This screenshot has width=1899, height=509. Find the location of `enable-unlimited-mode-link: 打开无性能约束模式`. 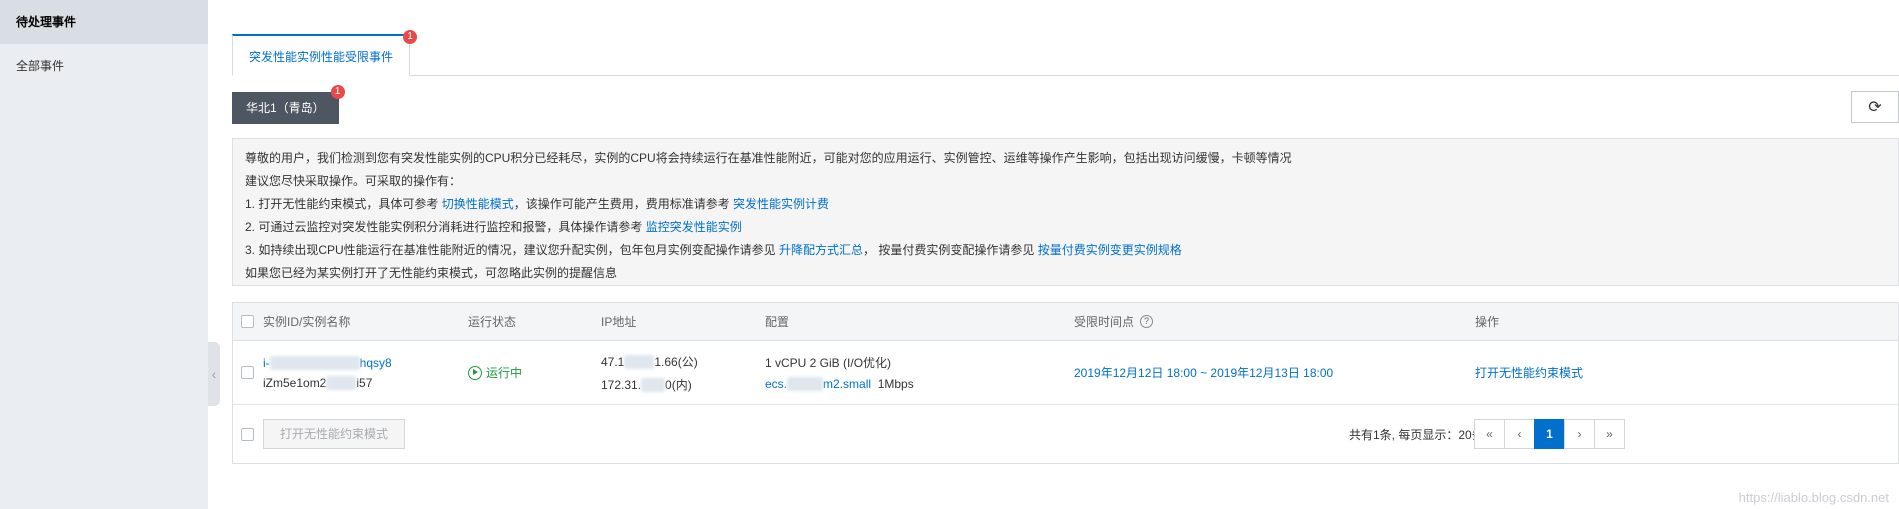

enable-unlimited-mode-link: 打开无性能约束模式 is located at coordinates (1529, 372).